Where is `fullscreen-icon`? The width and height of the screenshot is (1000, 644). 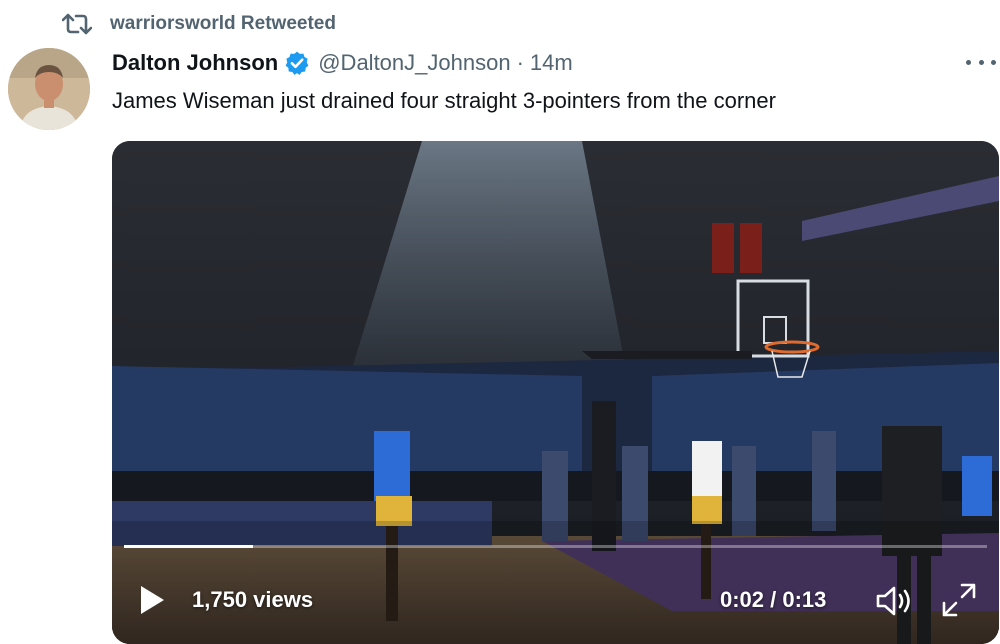 fullscreen-icon is located at coordinates (959, 600).